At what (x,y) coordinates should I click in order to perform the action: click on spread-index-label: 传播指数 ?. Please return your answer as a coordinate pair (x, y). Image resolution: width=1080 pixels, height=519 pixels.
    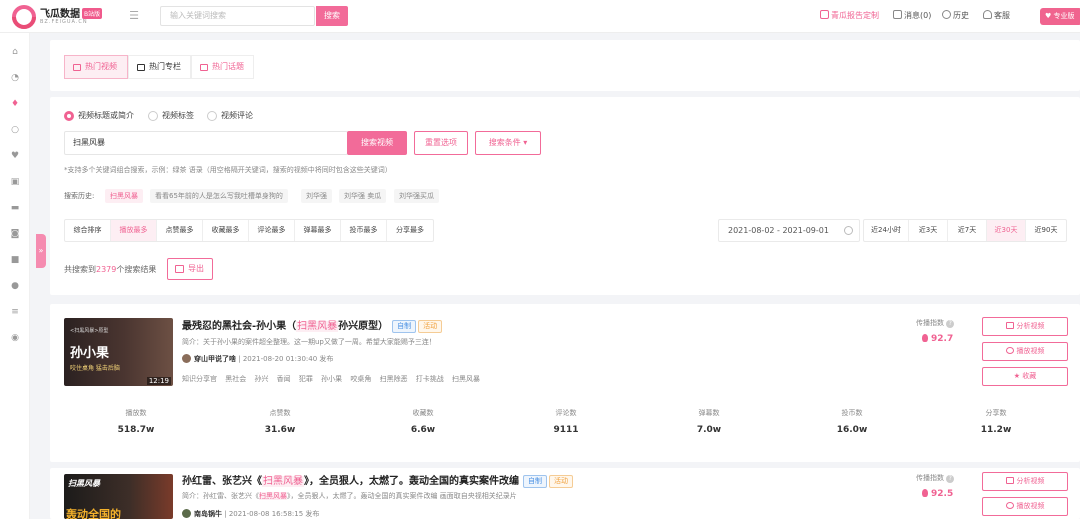
    Looking at the image, I should click on (935, 478).